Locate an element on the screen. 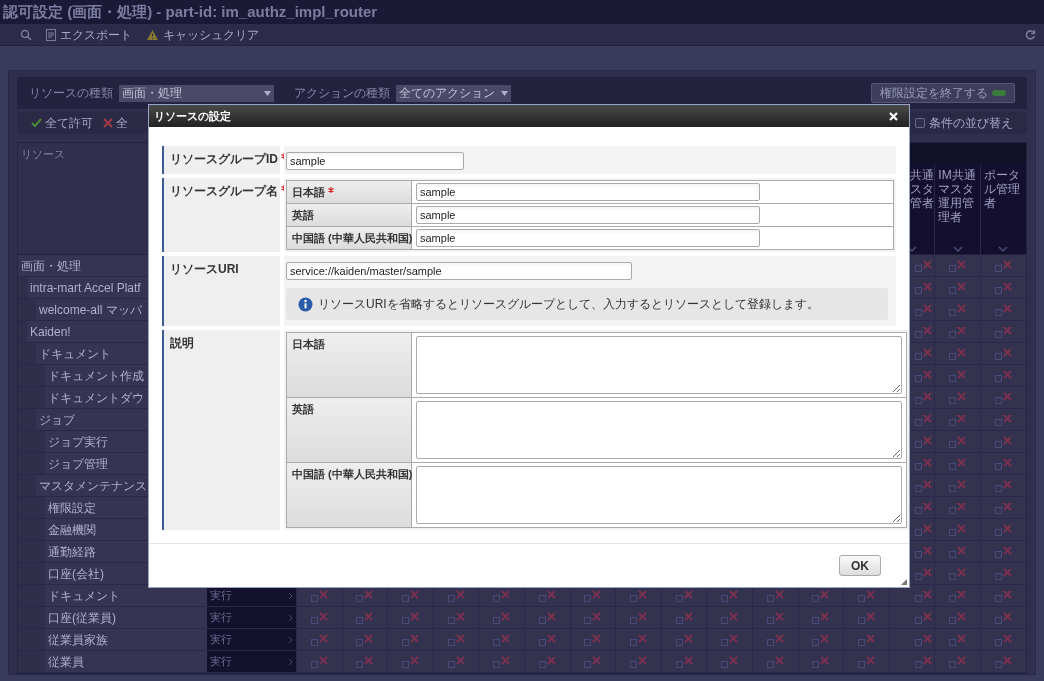 The width and height of the screenshot is (1044, 681). checkbox is located at coordinates (920, 123).